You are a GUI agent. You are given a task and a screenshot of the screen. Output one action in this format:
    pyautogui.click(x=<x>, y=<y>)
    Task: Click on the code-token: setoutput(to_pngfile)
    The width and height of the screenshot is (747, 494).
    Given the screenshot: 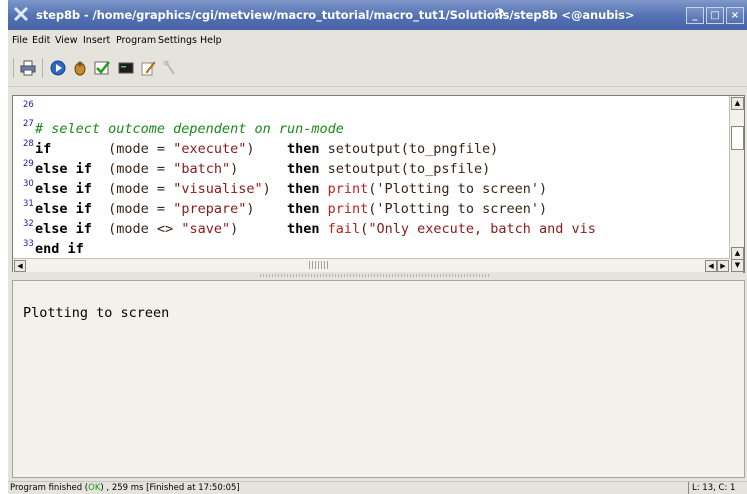 What is the action you would take?
    pyautogui.click(x=409, y=149)
    